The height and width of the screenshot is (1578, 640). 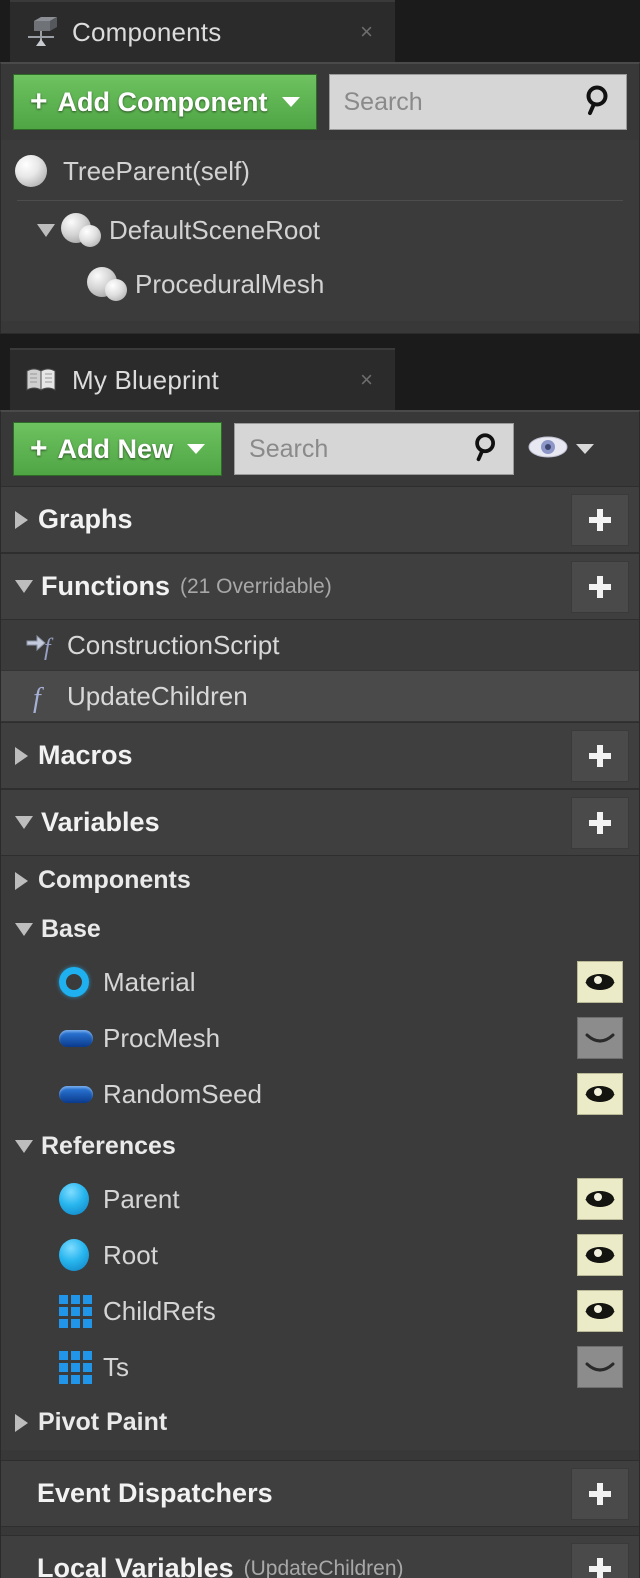 What do you see at coordinates (84, 230) in the screenshot?
I see `scene-root-icon` at bounding box center [84, 230].